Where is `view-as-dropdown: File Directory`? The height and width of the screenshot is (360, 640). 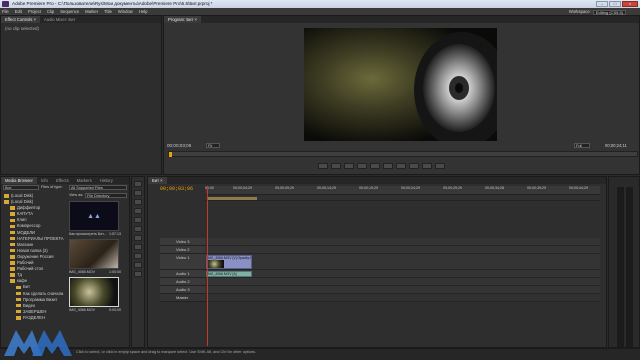 view-as-dropdown: File Directory is located at coordinates (106, 195).